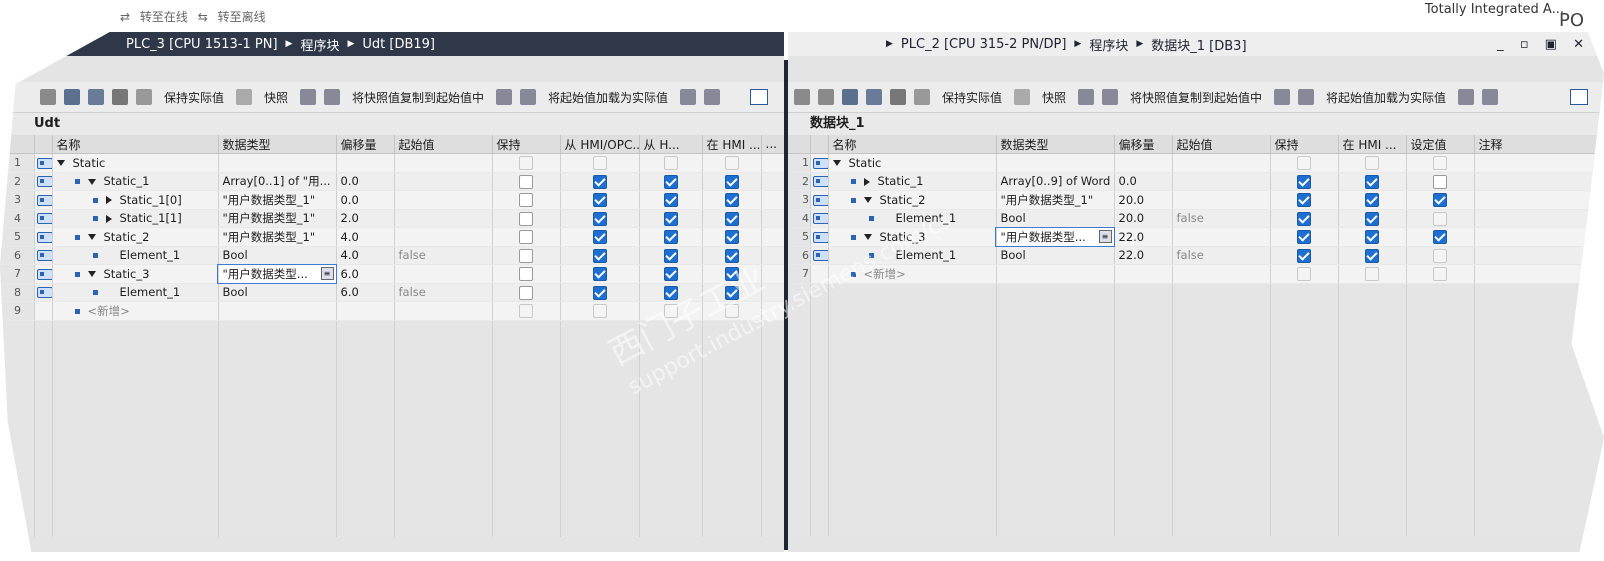 The width and height of the screenshot is (1604, 561). I want to click on window-controls: _ ▫ ▣ ✕, so click(1543, 44).